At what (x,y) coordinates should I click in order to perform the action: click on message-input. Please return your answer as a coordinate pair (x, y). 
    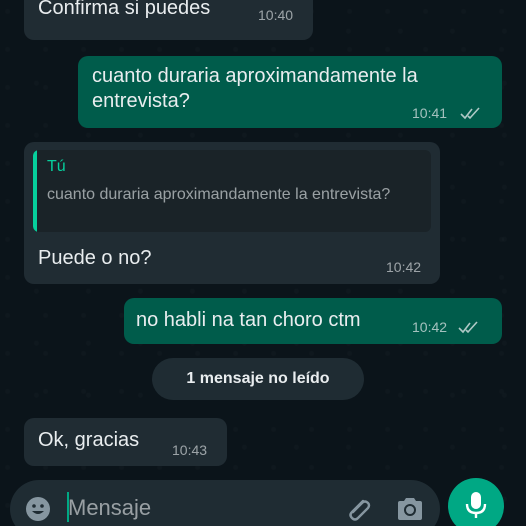
    Looking at the image, I should click on (193, 508).